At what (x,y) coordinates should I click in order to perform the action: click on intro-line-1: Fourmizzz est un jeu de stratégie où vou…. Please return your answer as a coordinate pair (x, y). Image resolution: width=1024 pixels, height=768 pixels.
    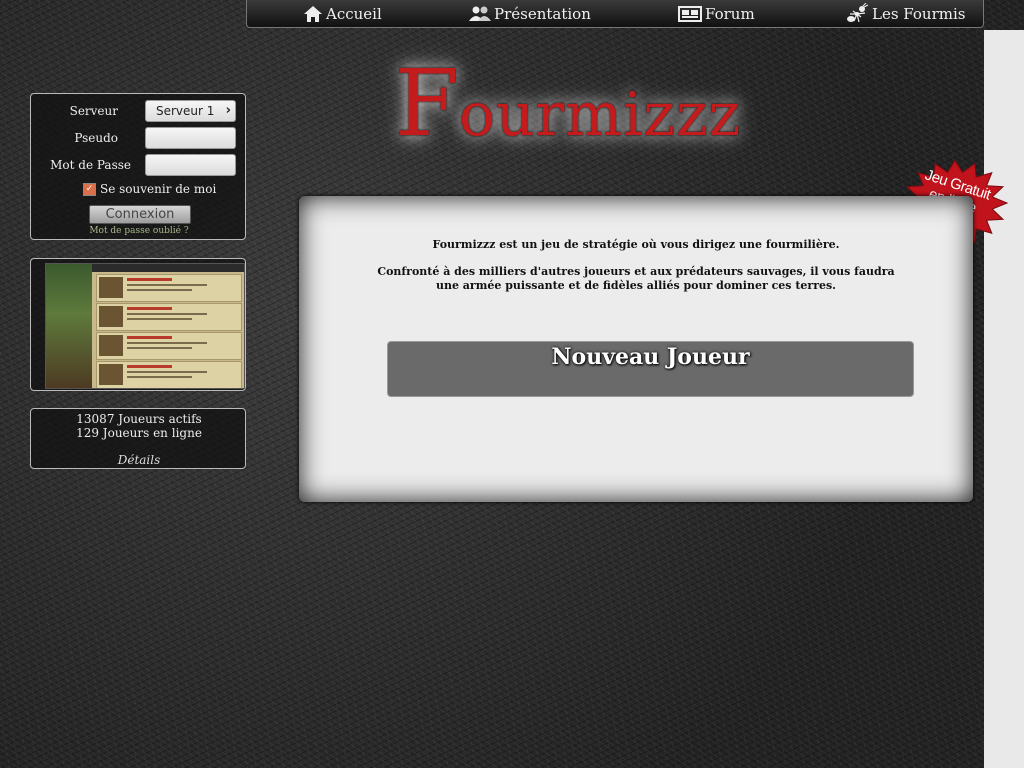
    Looking at the image, I should click on (636, 244).